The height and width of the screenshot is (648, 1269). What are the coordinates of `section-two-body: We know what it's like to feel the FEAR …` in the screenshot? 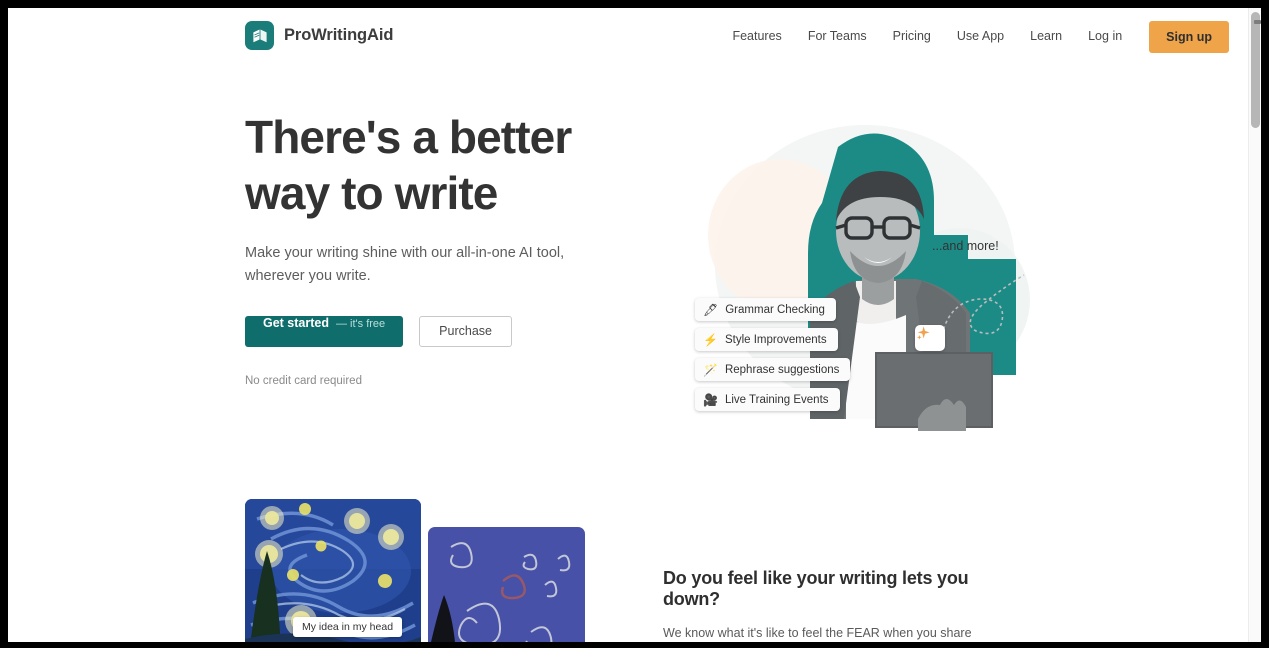 It's located at (817, 633).